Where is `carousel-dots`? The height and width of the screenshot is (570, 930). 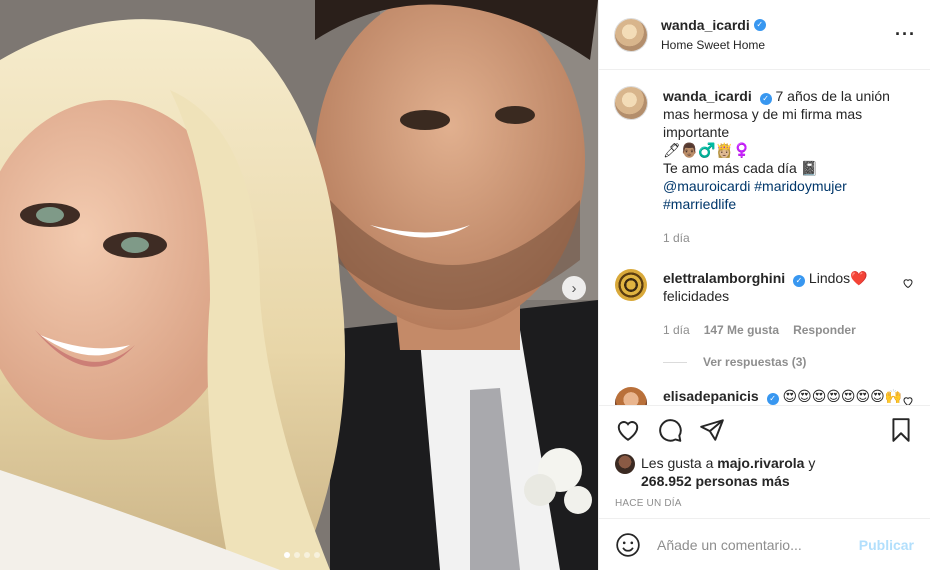
carousel-dots is located at coordinates (302, 555).